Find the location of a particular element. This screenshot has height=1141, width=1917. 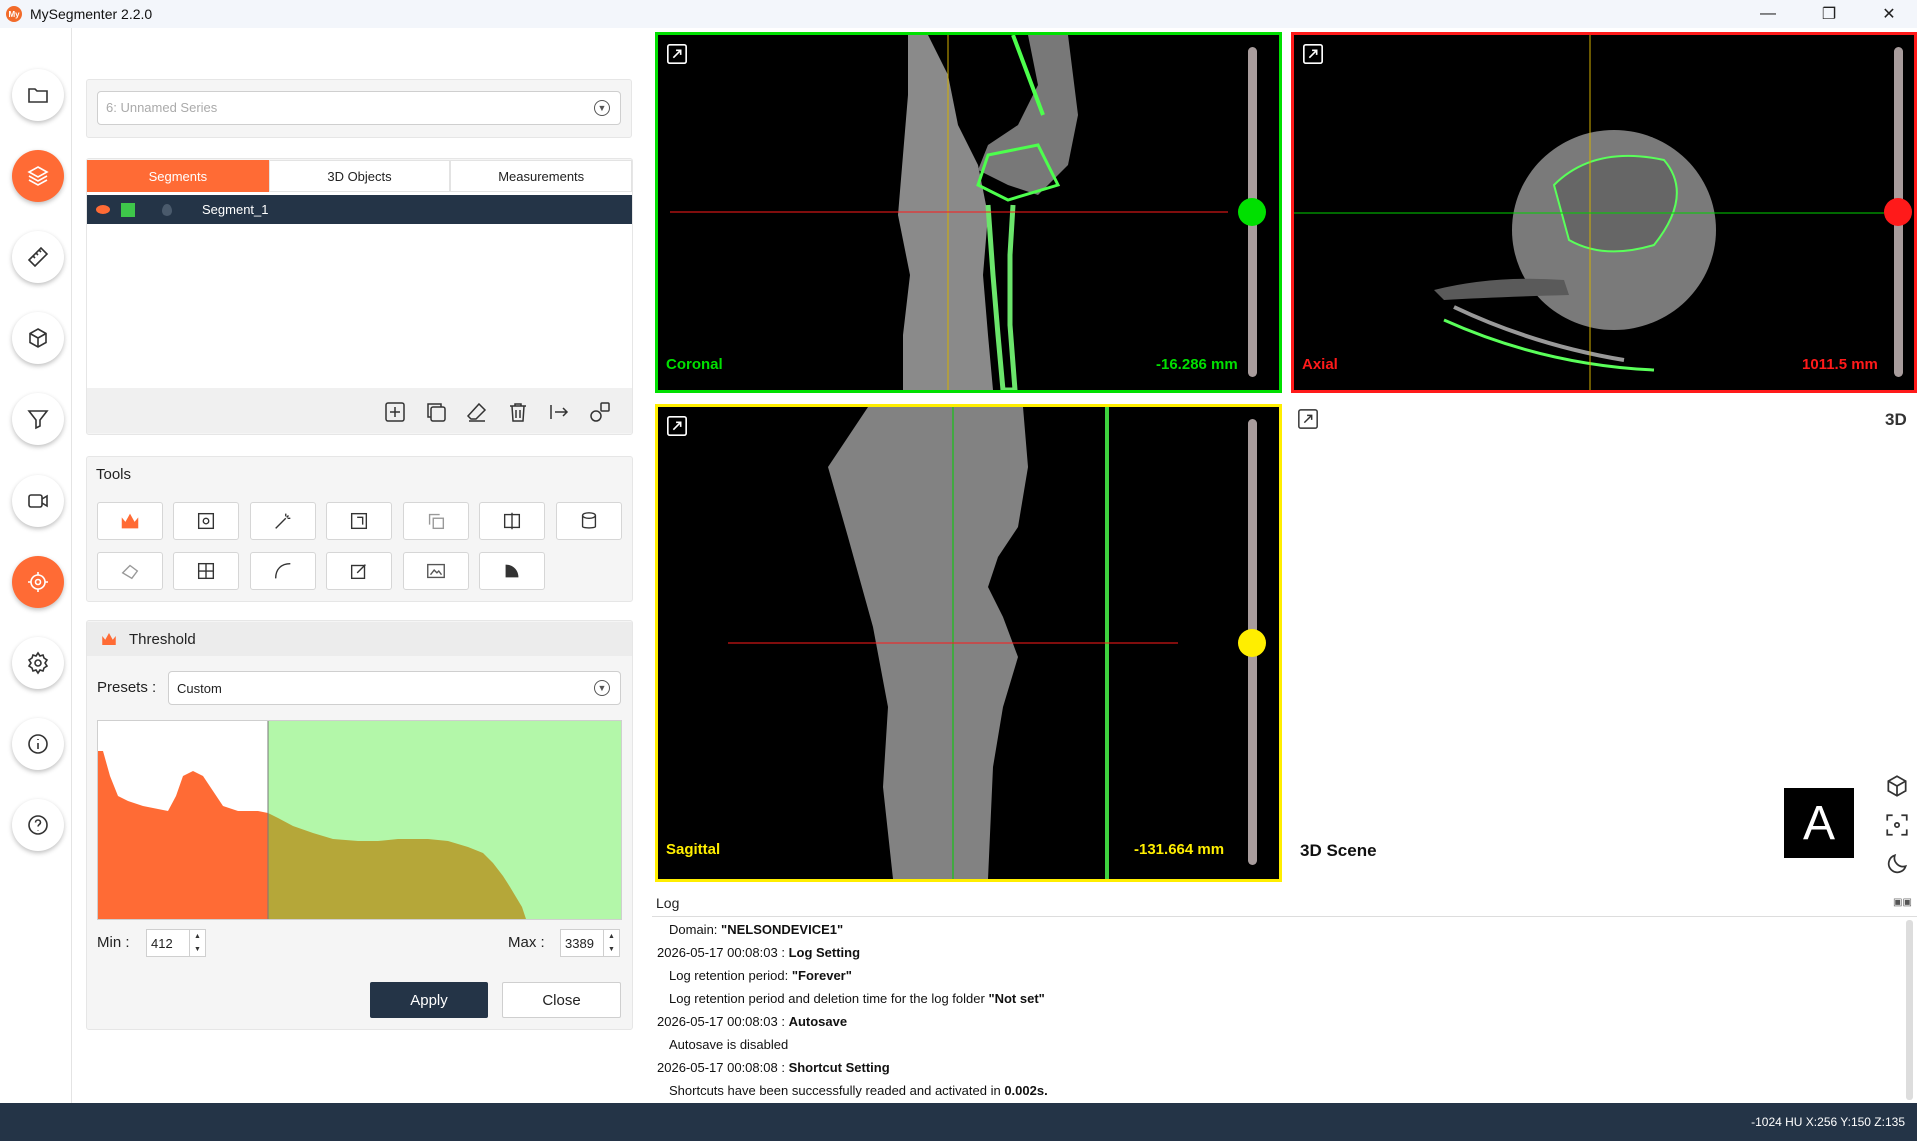

nav-open-button is located at coordinates (38, 95).